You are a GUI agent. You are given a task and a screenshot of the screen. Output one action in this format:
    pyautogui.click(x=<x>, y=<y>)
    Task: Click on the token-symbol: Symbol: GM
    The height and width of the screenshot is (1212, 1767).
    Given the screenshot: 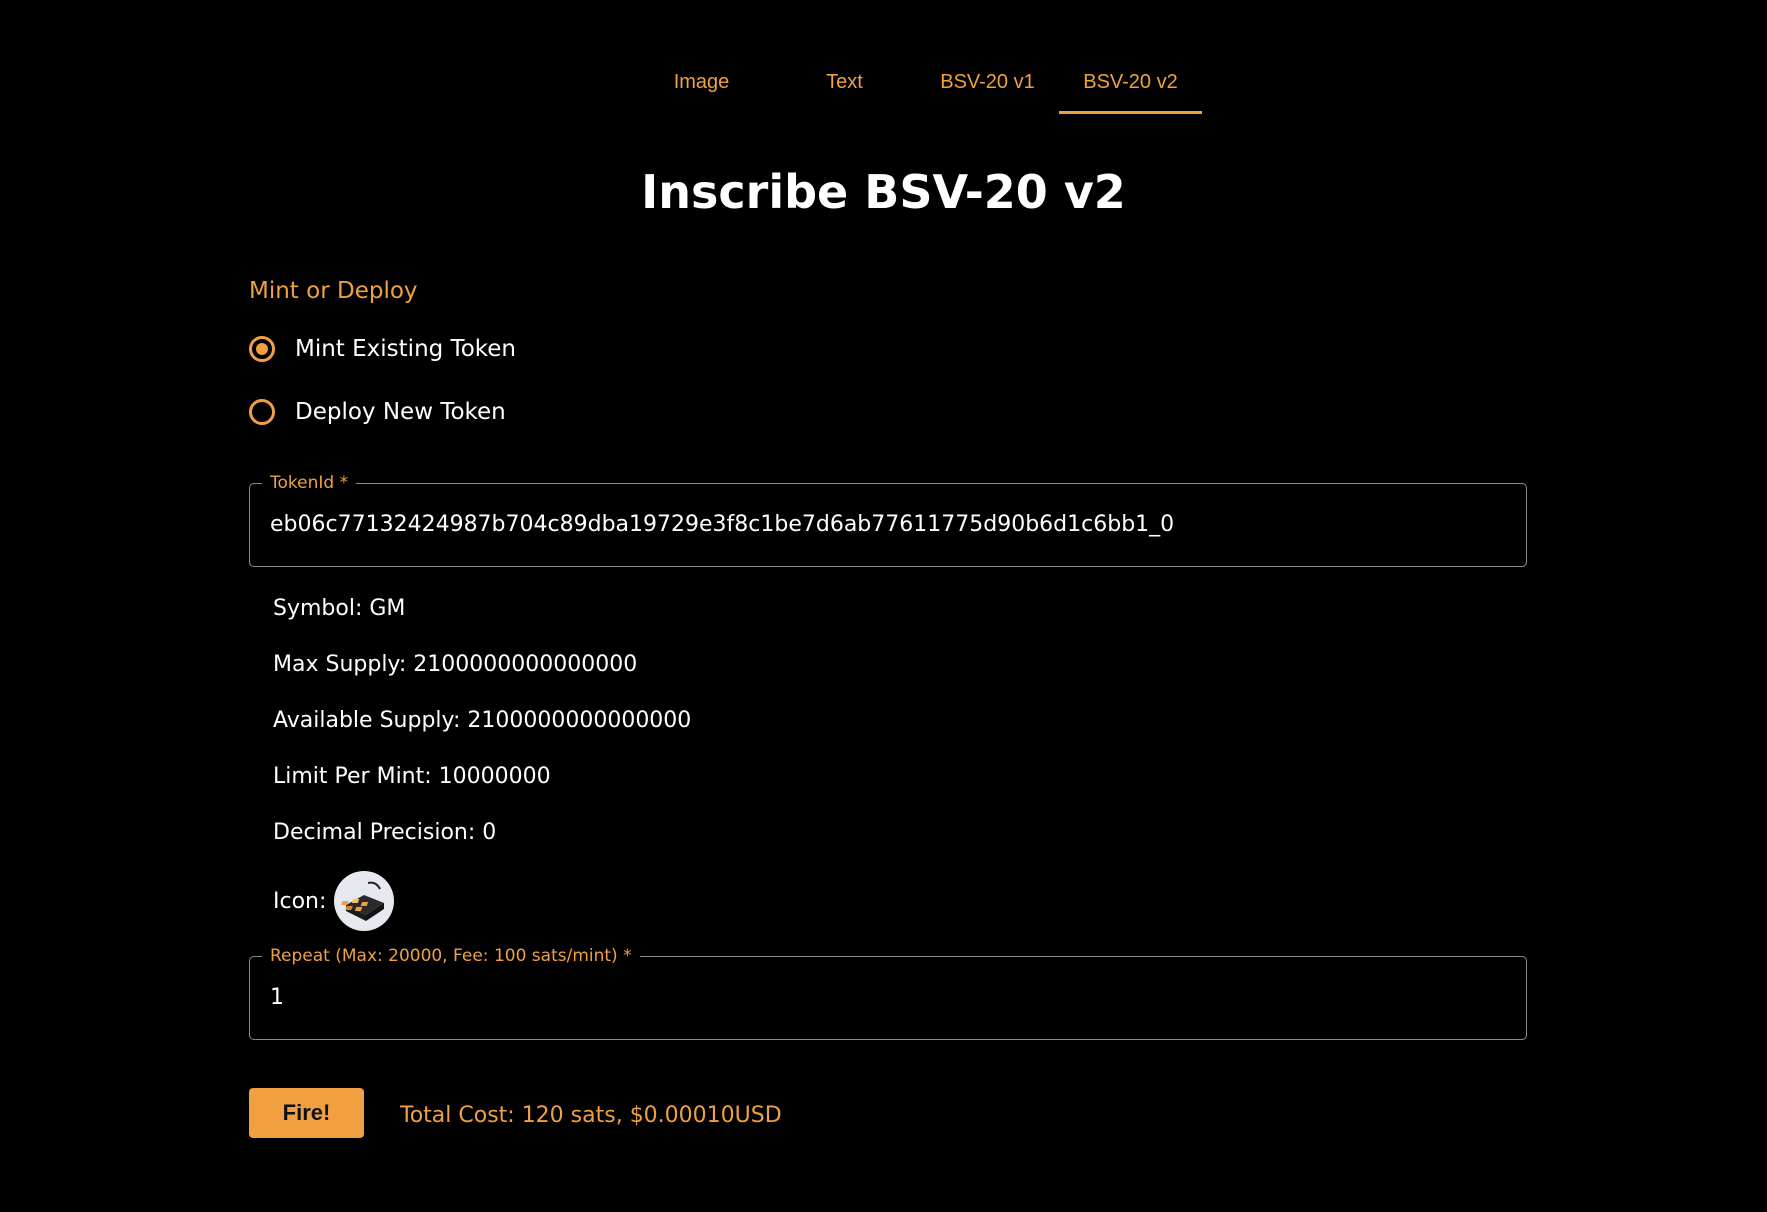 What is the action you would take?
    pyautogui.click(x=339, y=608)
    